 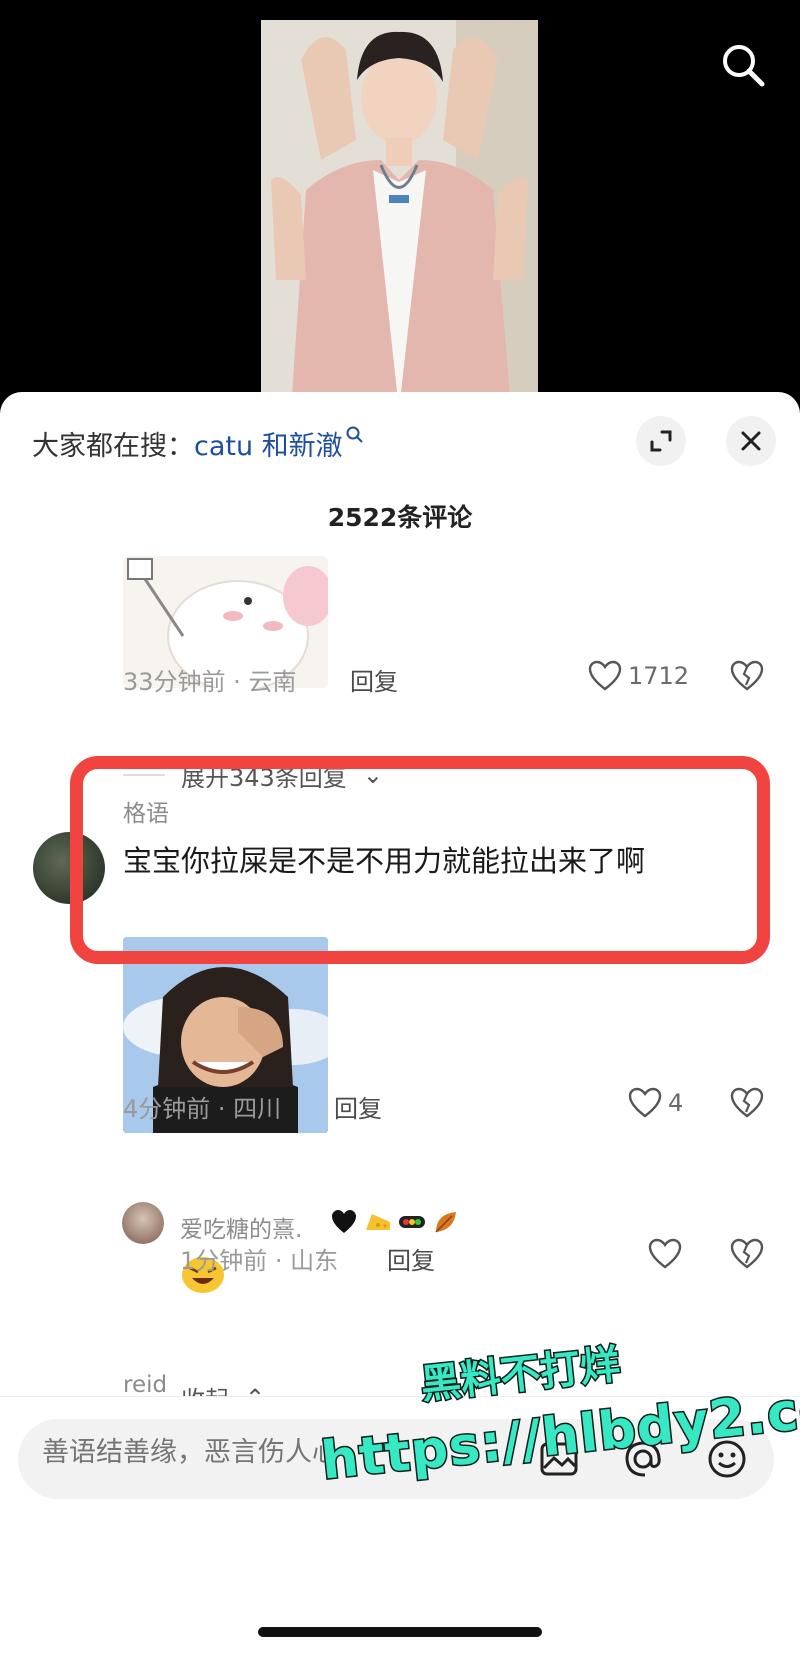 What do you see at coordinates (378, 1222) in the screenshot?
I see `cheese-icon` at bounding box center [378, 1222].